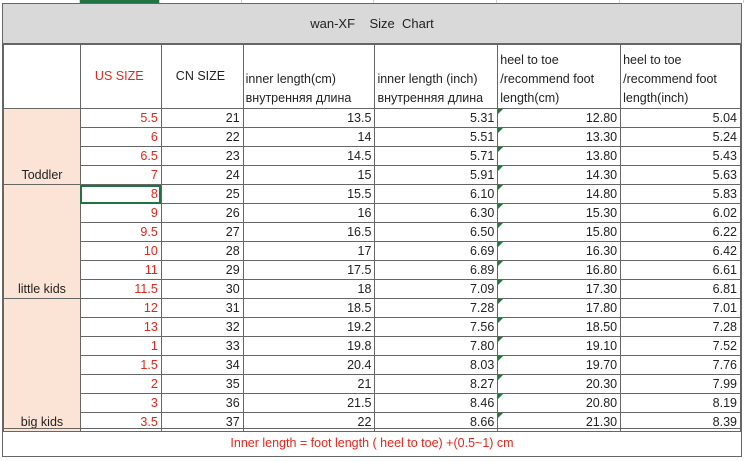 The image size is (744, 461). What do you see at coordinates (680, 289) in the screenshot?
I see `heel-to-toe-inch-cell: 6.81` at bounding box center [680, 289].